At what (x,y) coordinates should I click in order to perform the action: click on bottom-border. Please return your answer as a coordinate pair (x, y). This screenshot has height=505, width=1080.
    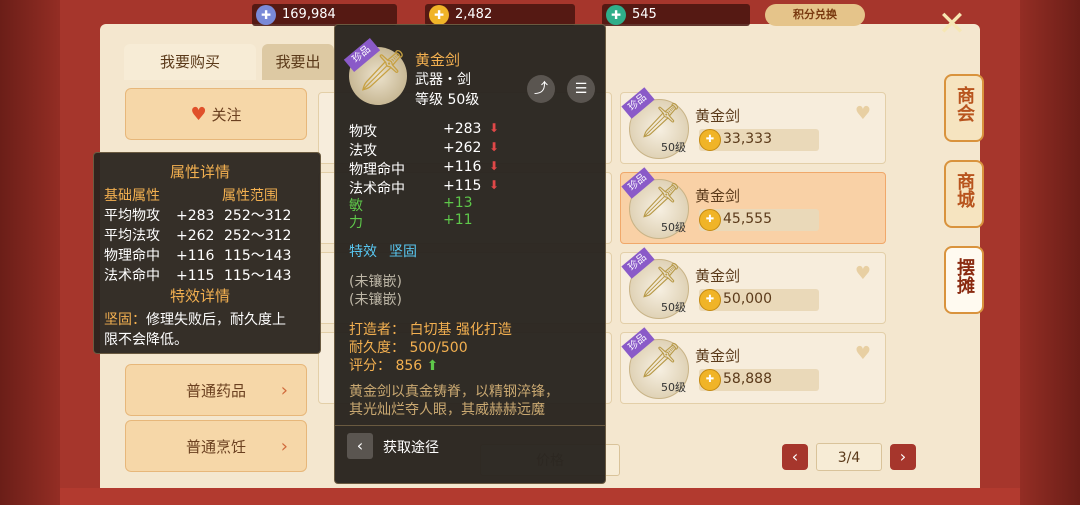
    Looking at the image, I should click on (540, 496).